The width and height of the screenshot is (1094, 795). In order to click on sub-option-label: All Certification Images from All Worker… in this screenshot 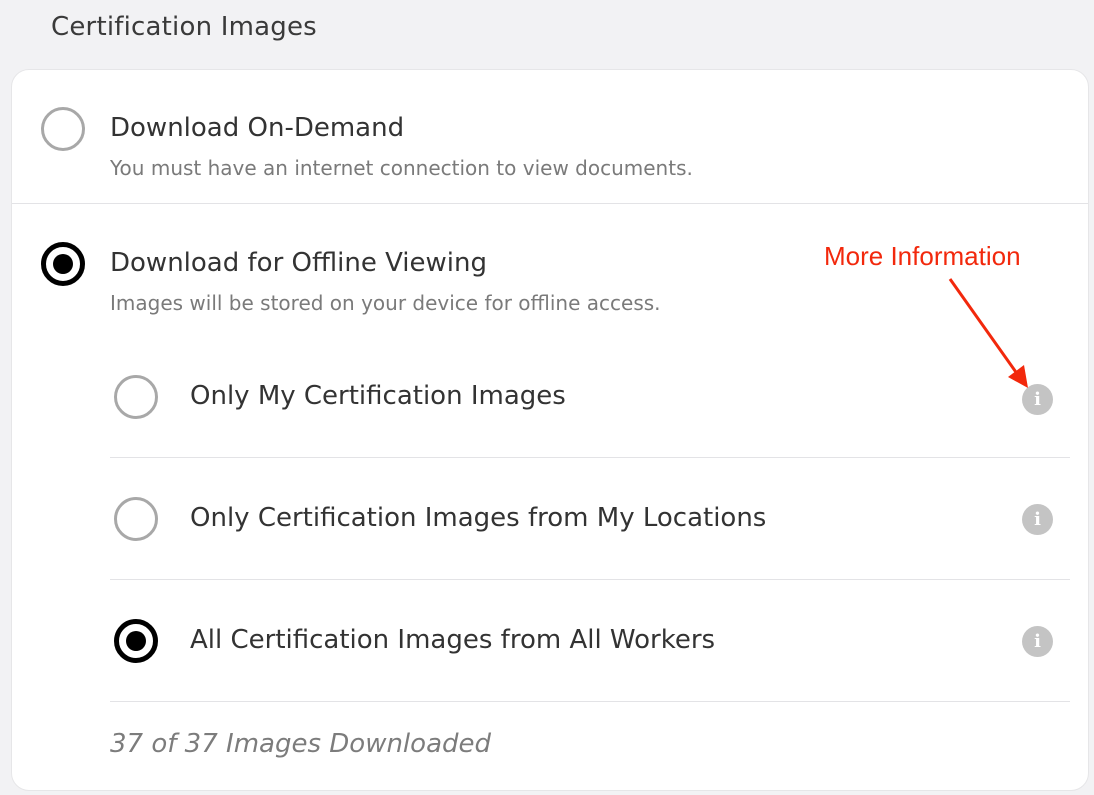, I will do `click(452, 640)`.